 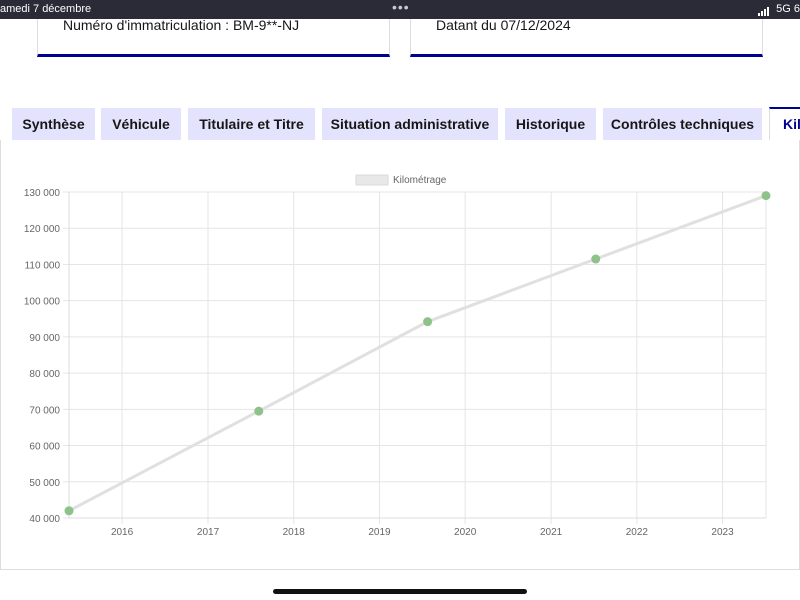 What do you see at coordinates (44, 519) in the screenshot?
I see `y-tick-label: 40 000` at bounding box center [44, 519].